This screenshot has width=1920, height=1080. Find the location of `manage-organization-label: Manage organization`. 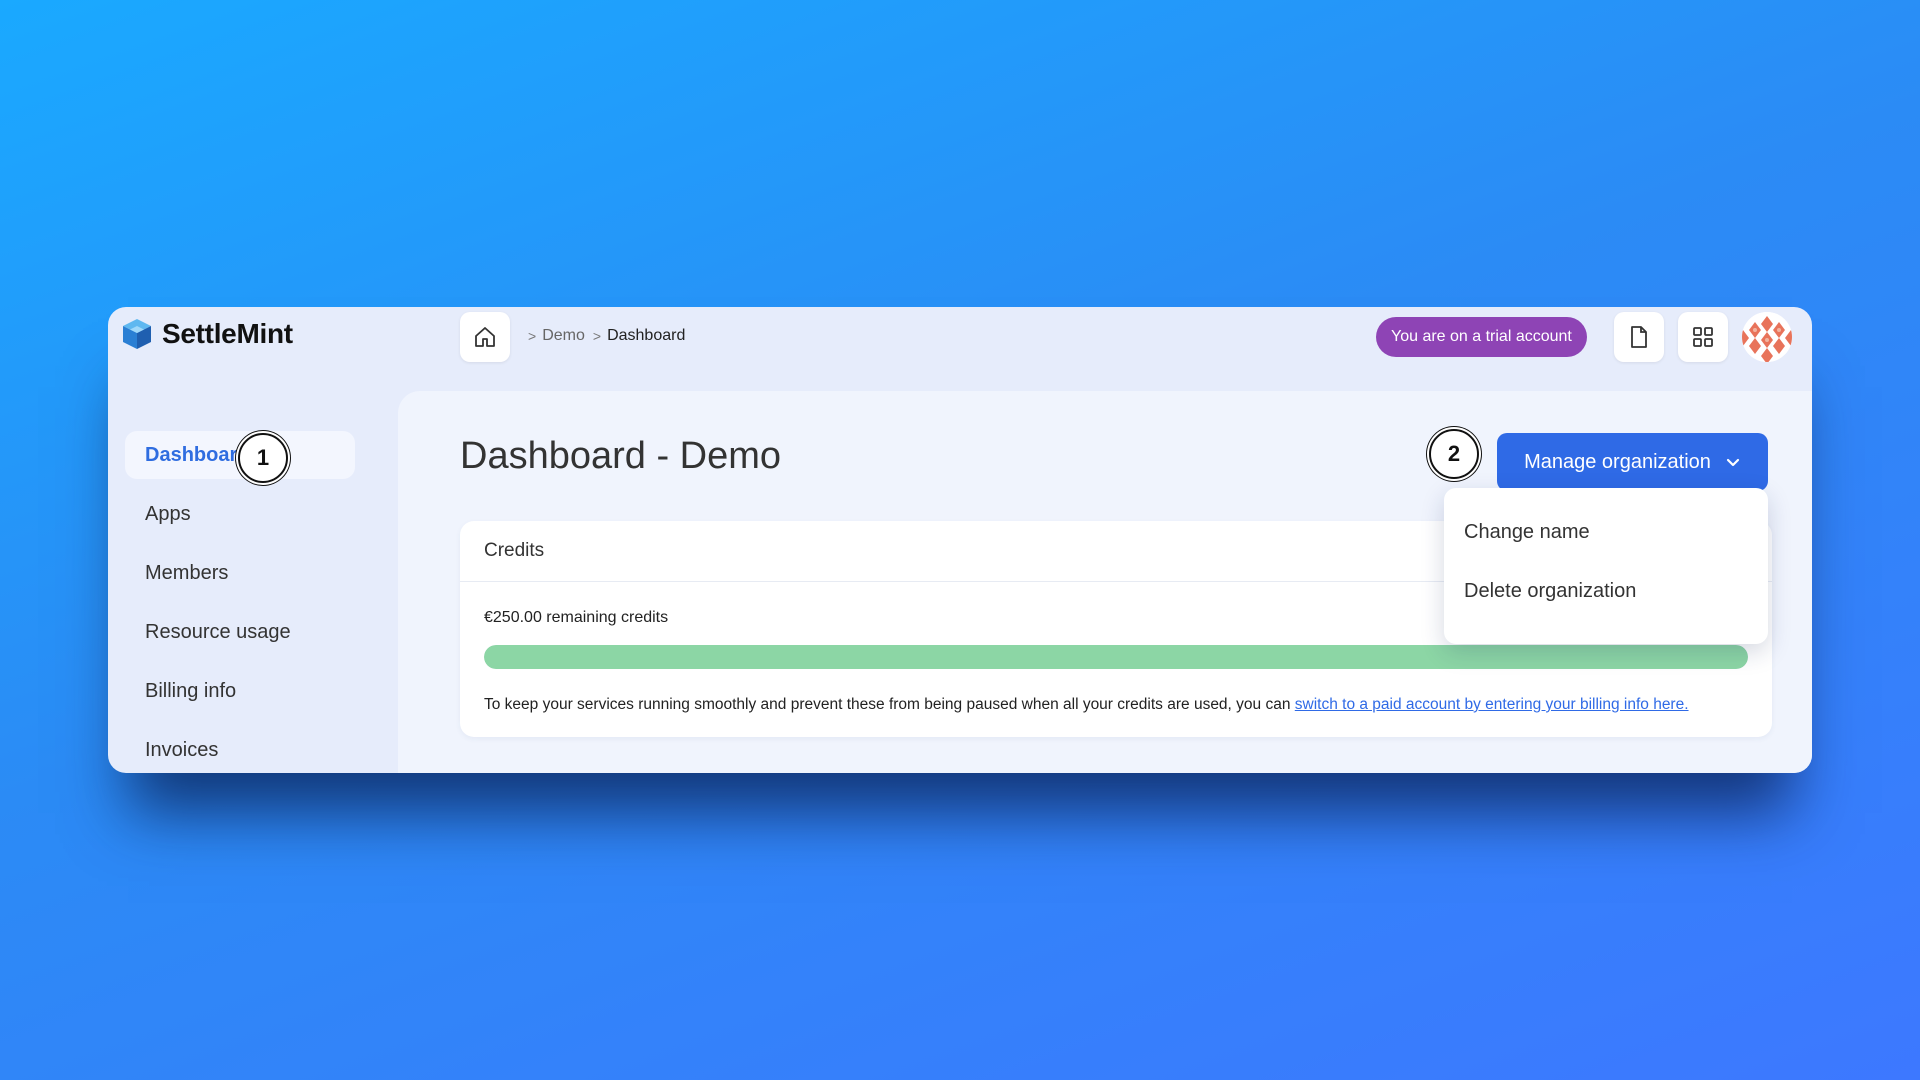

manage-organization-label: Manage organization is located at coordinates (1617, 461).